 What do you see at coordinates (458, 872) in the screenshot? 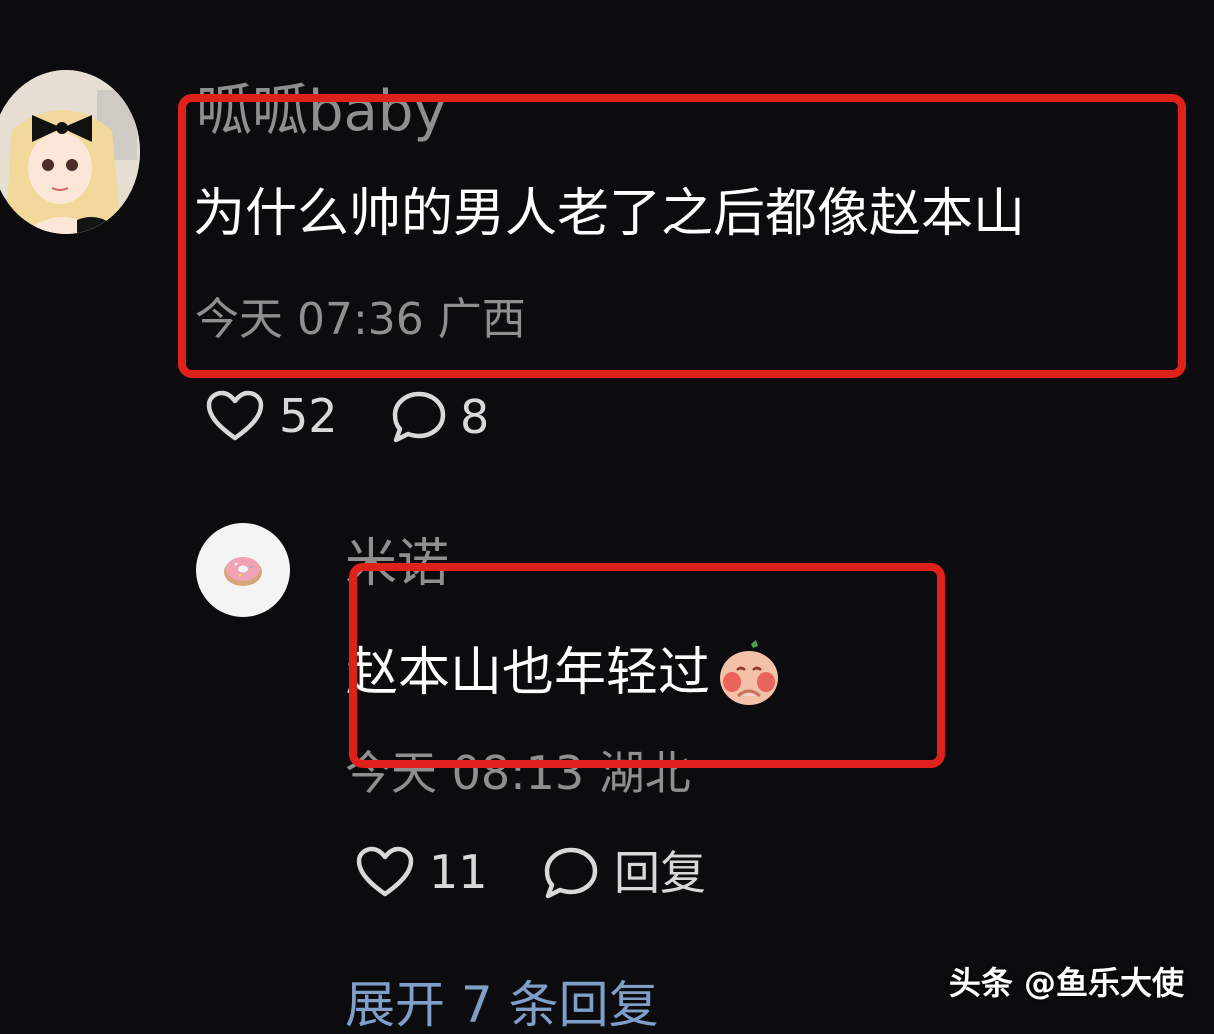
I see `reply-like-count: 11` at bounding box center [458, 872].